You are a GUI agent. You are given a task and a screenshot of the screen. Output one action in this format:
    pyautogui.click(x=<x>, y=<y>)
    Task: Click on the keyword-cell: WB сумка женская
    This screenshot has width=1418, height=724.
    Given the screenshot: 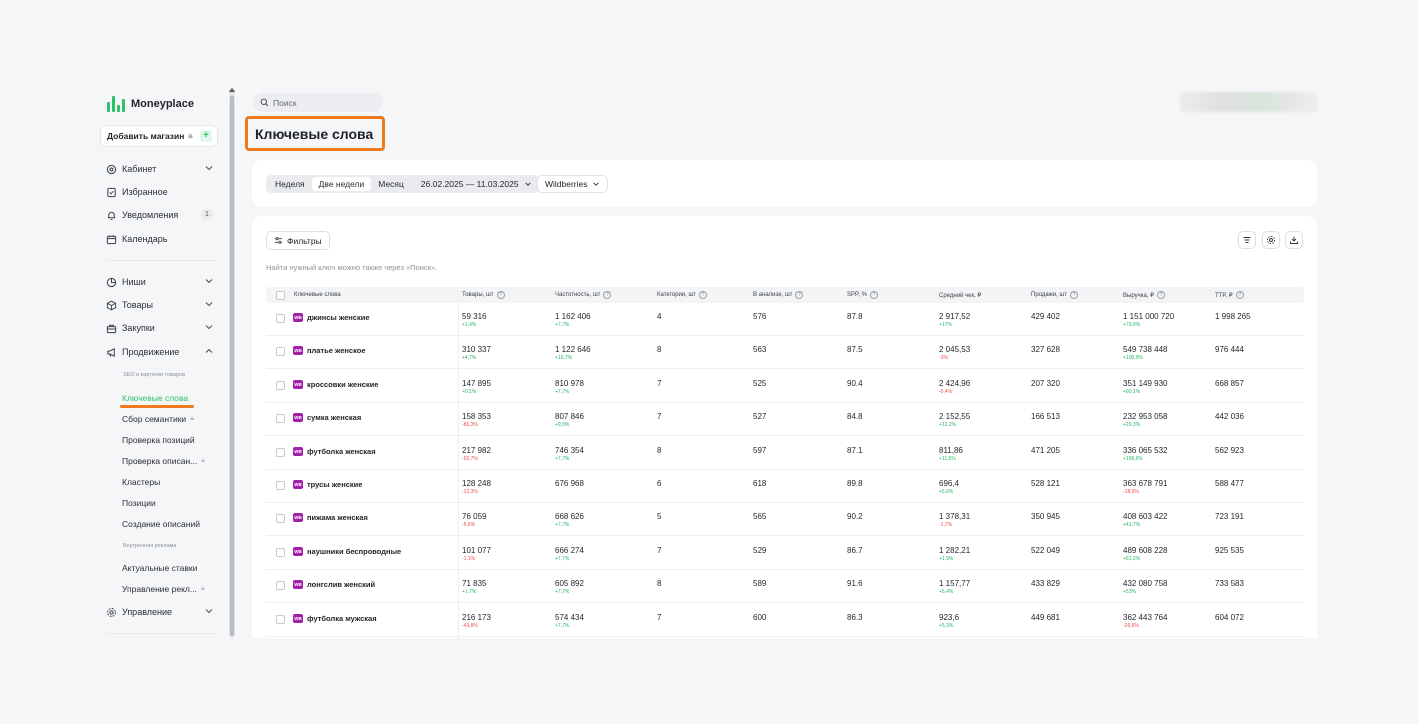 What is the action you would take?
    pyautogui.click(x=327, y=418)
    